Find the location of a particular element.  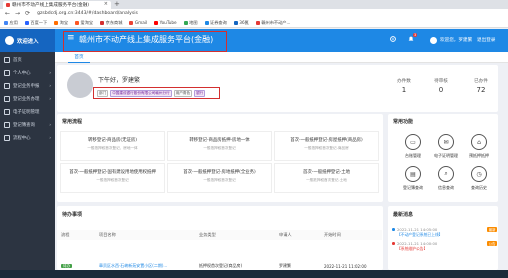

todo-cell-text: 抵押权首次登记(商品房) is located at coordinates (221, 265).